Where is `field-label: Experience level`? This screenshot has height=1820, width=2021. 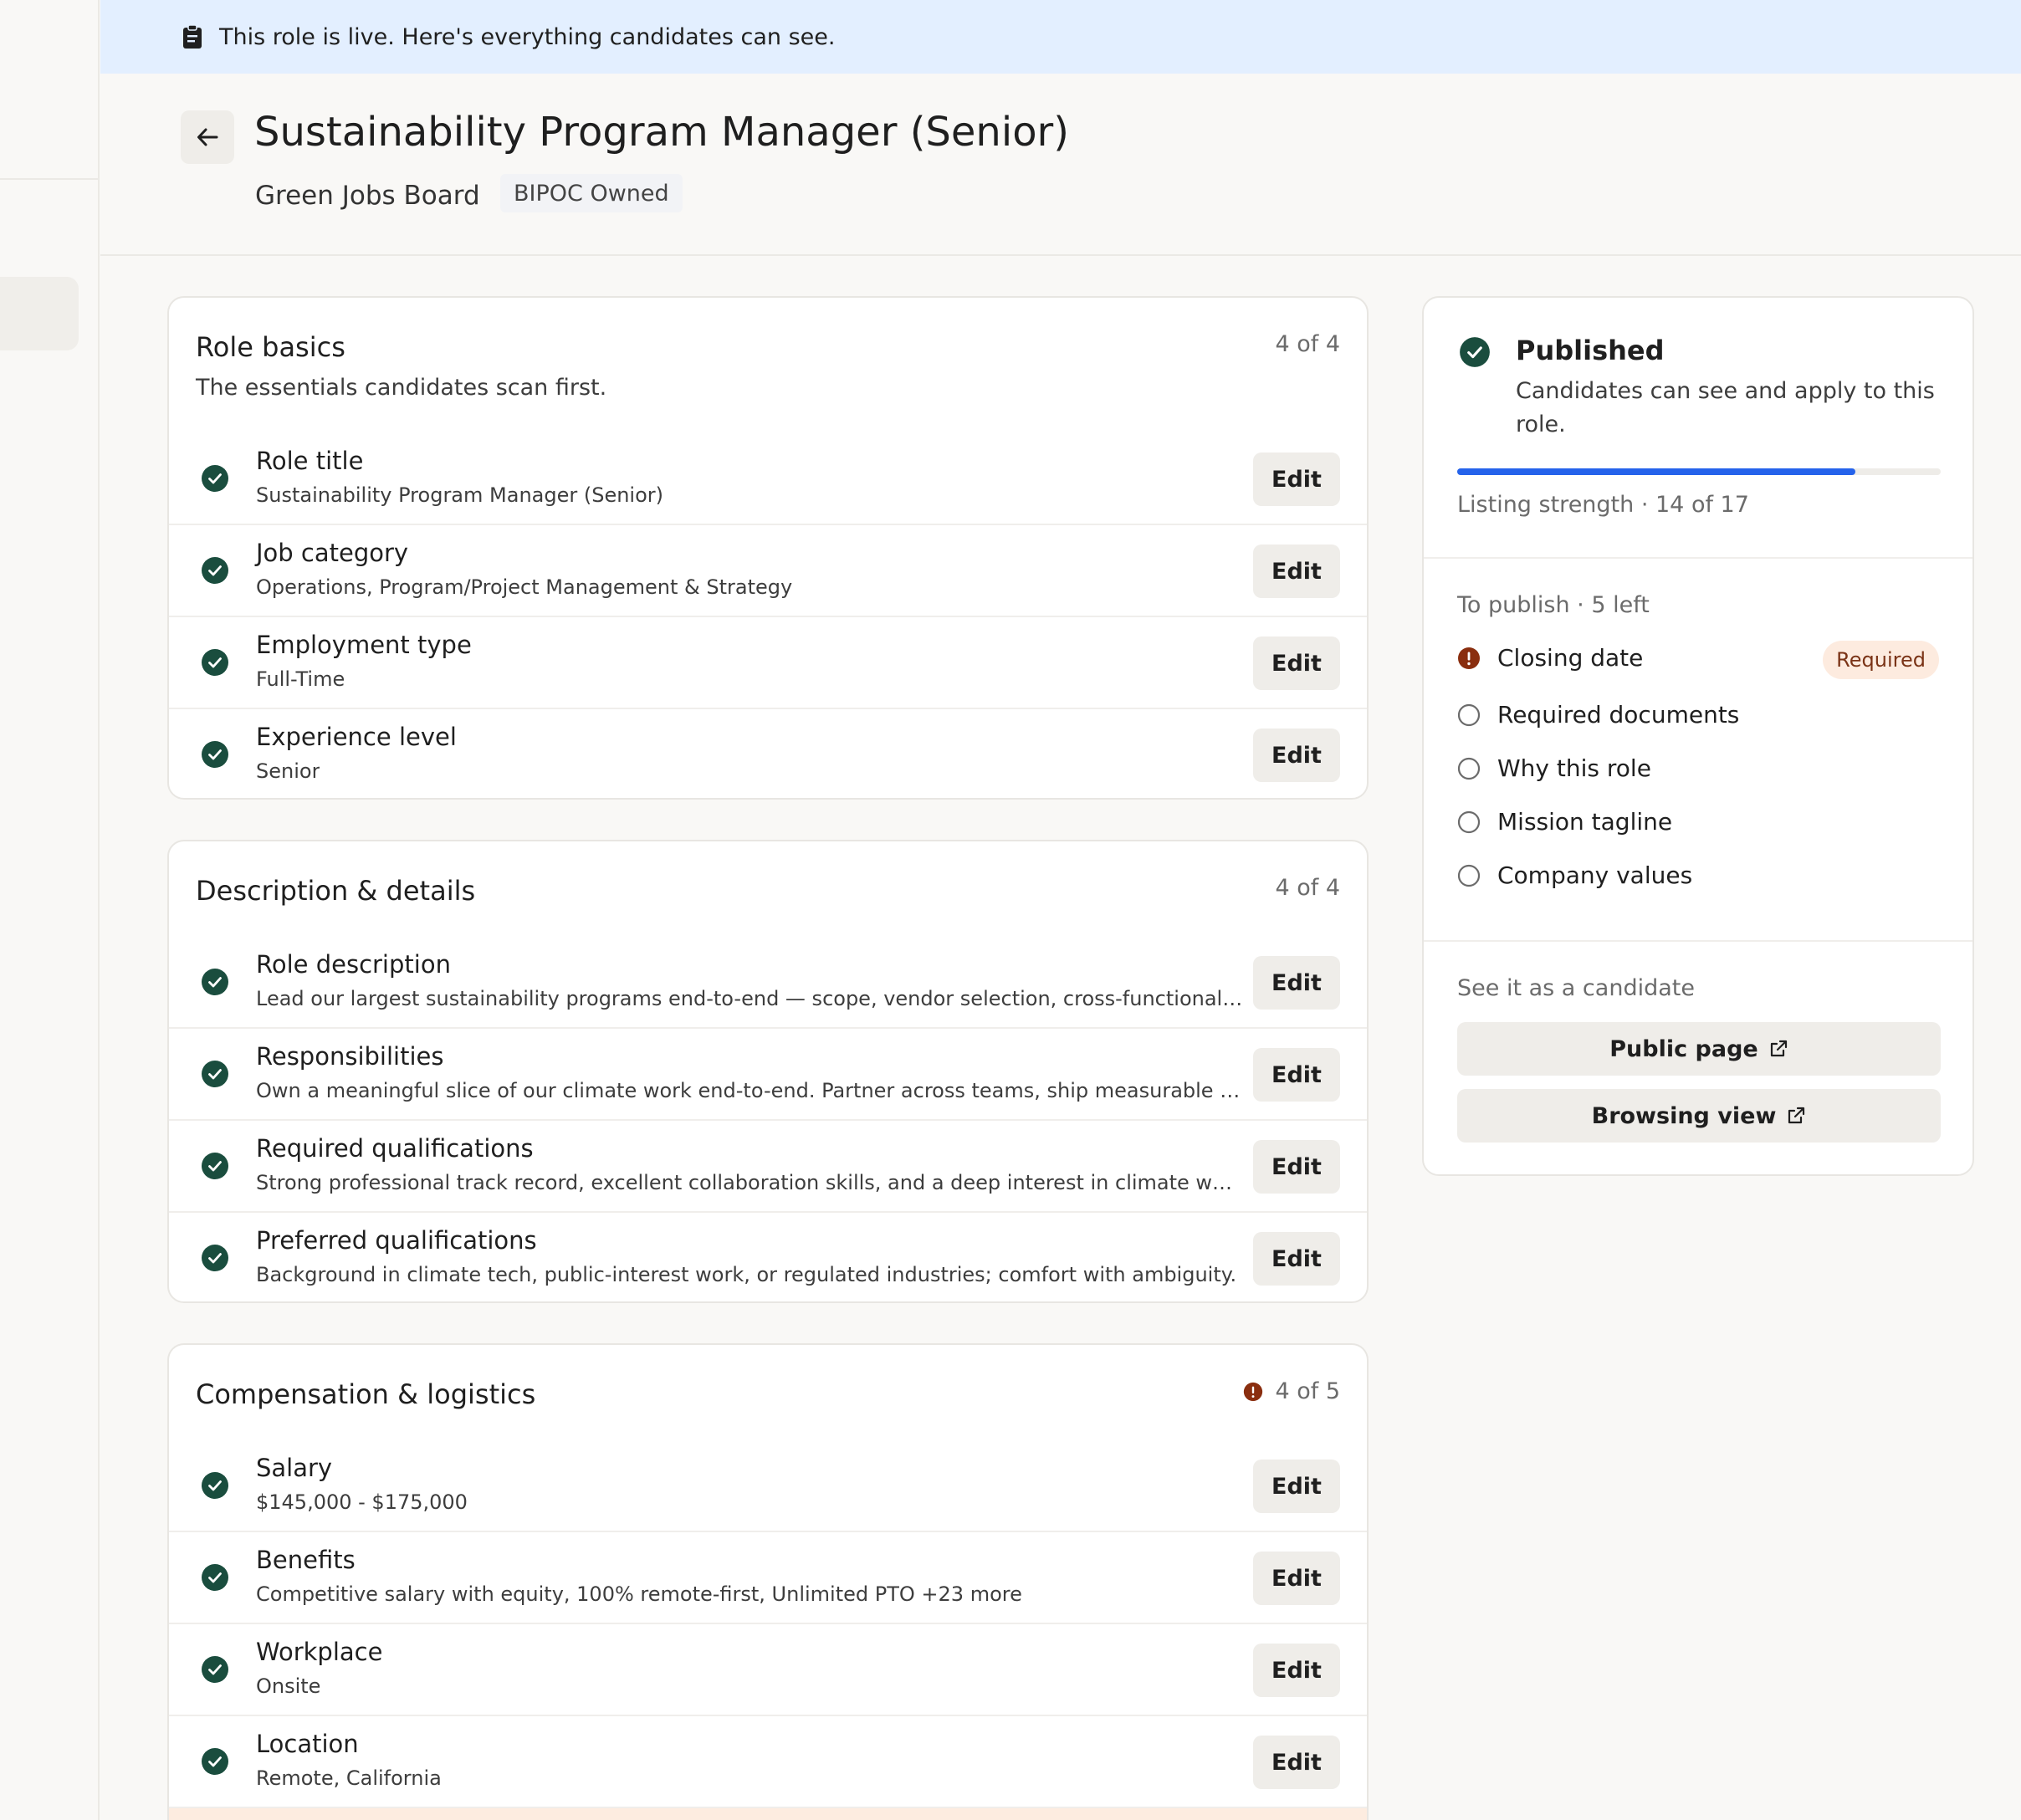 field-label: Experience level is located at coordinates (356, 737).